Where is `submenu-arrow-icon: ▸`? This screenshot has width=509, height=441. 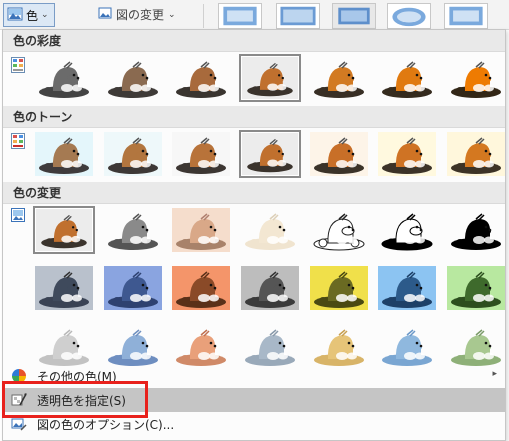 submenu-arrow-icon: ▸ is located at coordinates (494, 374).